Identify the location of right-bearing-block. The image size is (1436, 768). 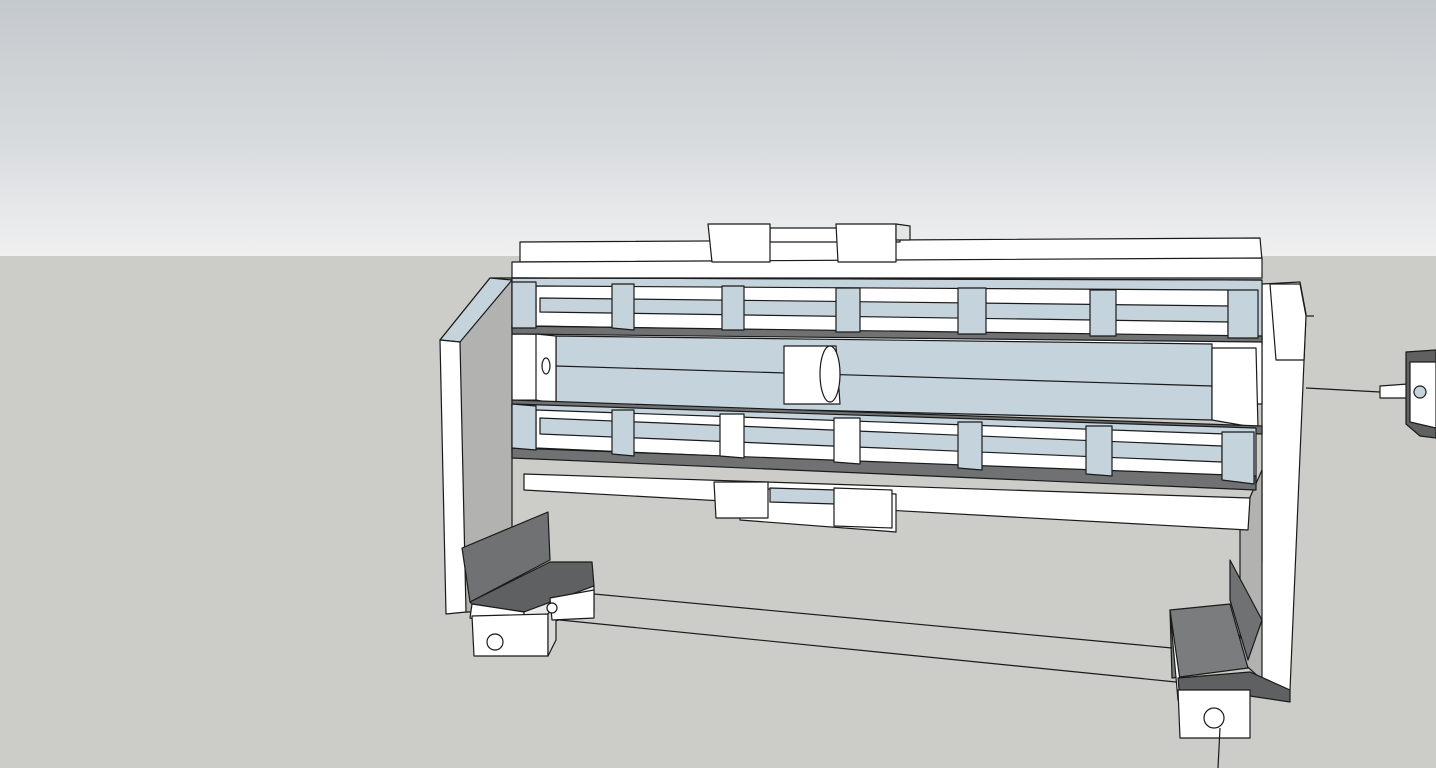
(1214, 729).